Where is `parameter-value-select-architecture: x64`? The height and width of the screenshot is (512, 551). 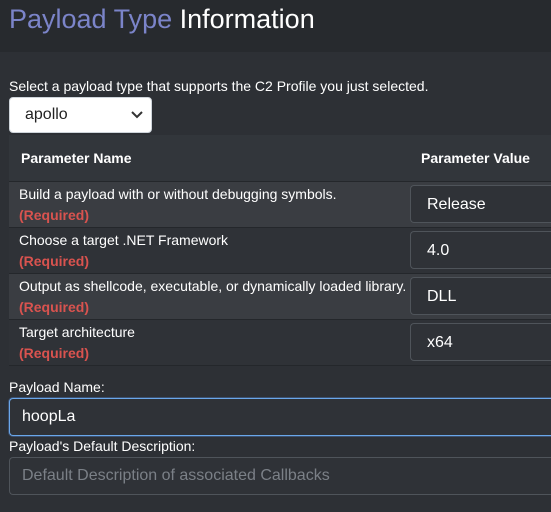 parameter-value-select-architecture: x64 is located at coordinates (480, 342).